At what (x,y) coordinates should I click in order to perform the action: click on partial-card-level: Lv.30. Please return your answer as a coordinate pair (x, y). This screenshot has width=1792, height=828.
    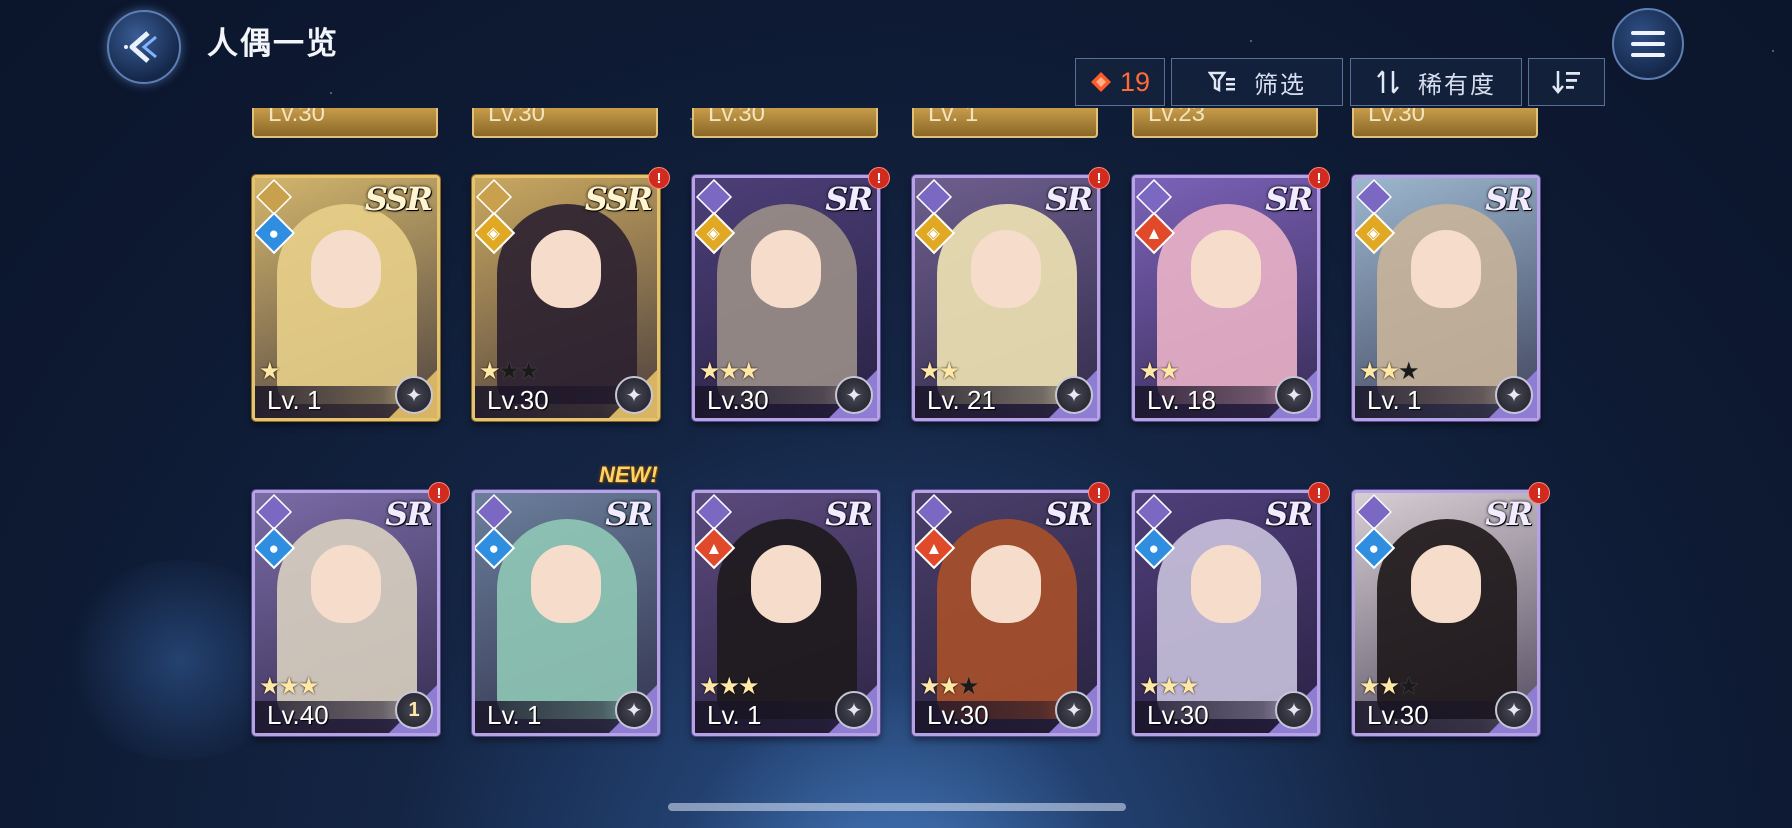
    Looking at the image, I should click on (296, 117).